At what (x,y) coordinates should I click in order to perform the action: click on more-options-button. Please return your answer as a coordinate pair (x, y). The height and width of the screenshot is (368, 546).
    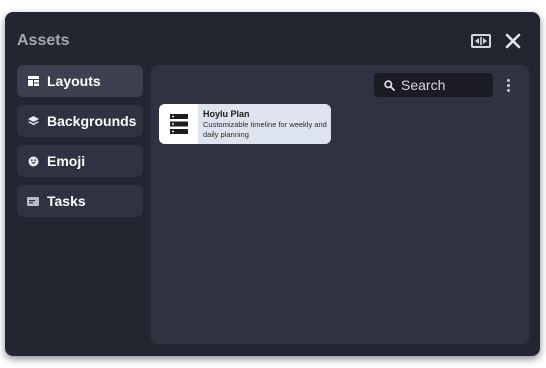
    Looking at the image, I should click on (508, 85).